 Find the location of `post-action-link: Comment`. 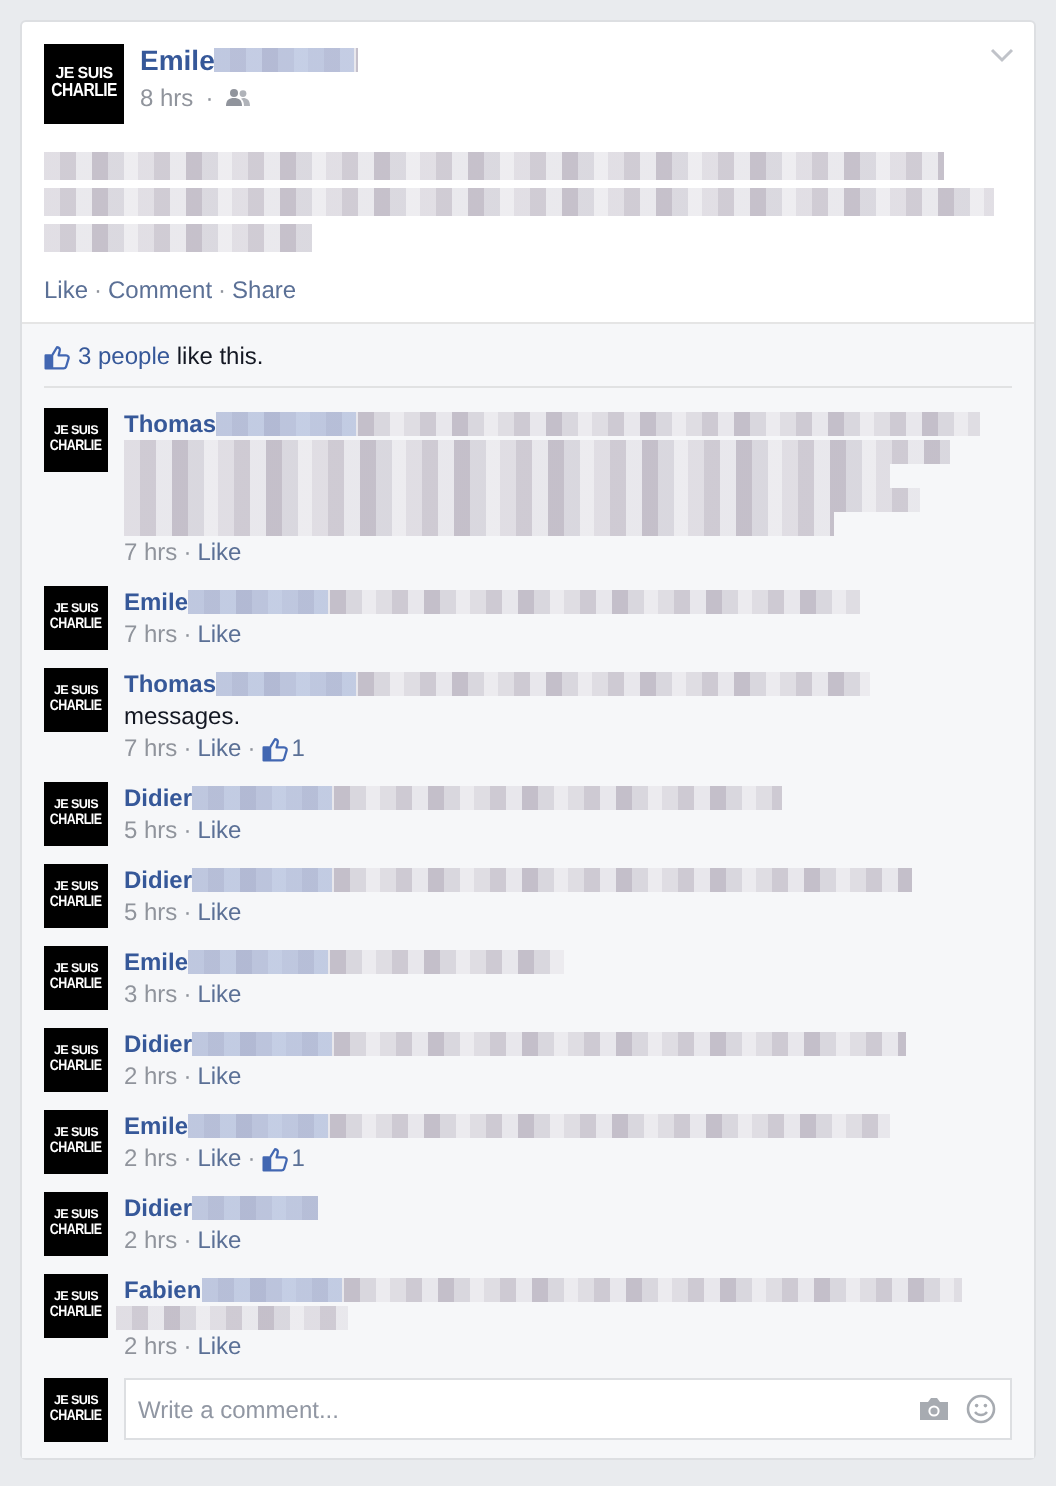

post-action-link: Comment is located at coordinates (160, 290).